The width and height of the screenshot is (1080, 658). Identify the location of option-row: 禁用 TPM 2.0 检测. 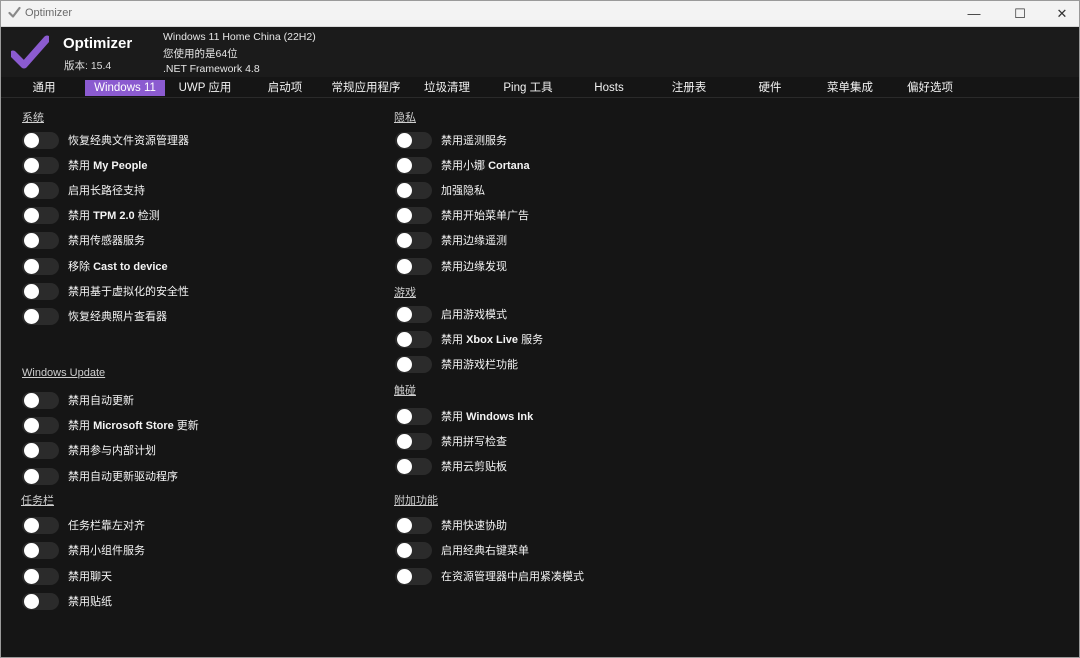
(91, 215).